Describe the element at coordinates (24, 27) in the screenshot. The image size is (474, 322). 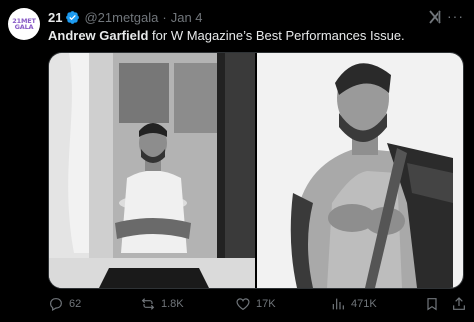
I see `avatar-logo-line2: GALA` at that location.